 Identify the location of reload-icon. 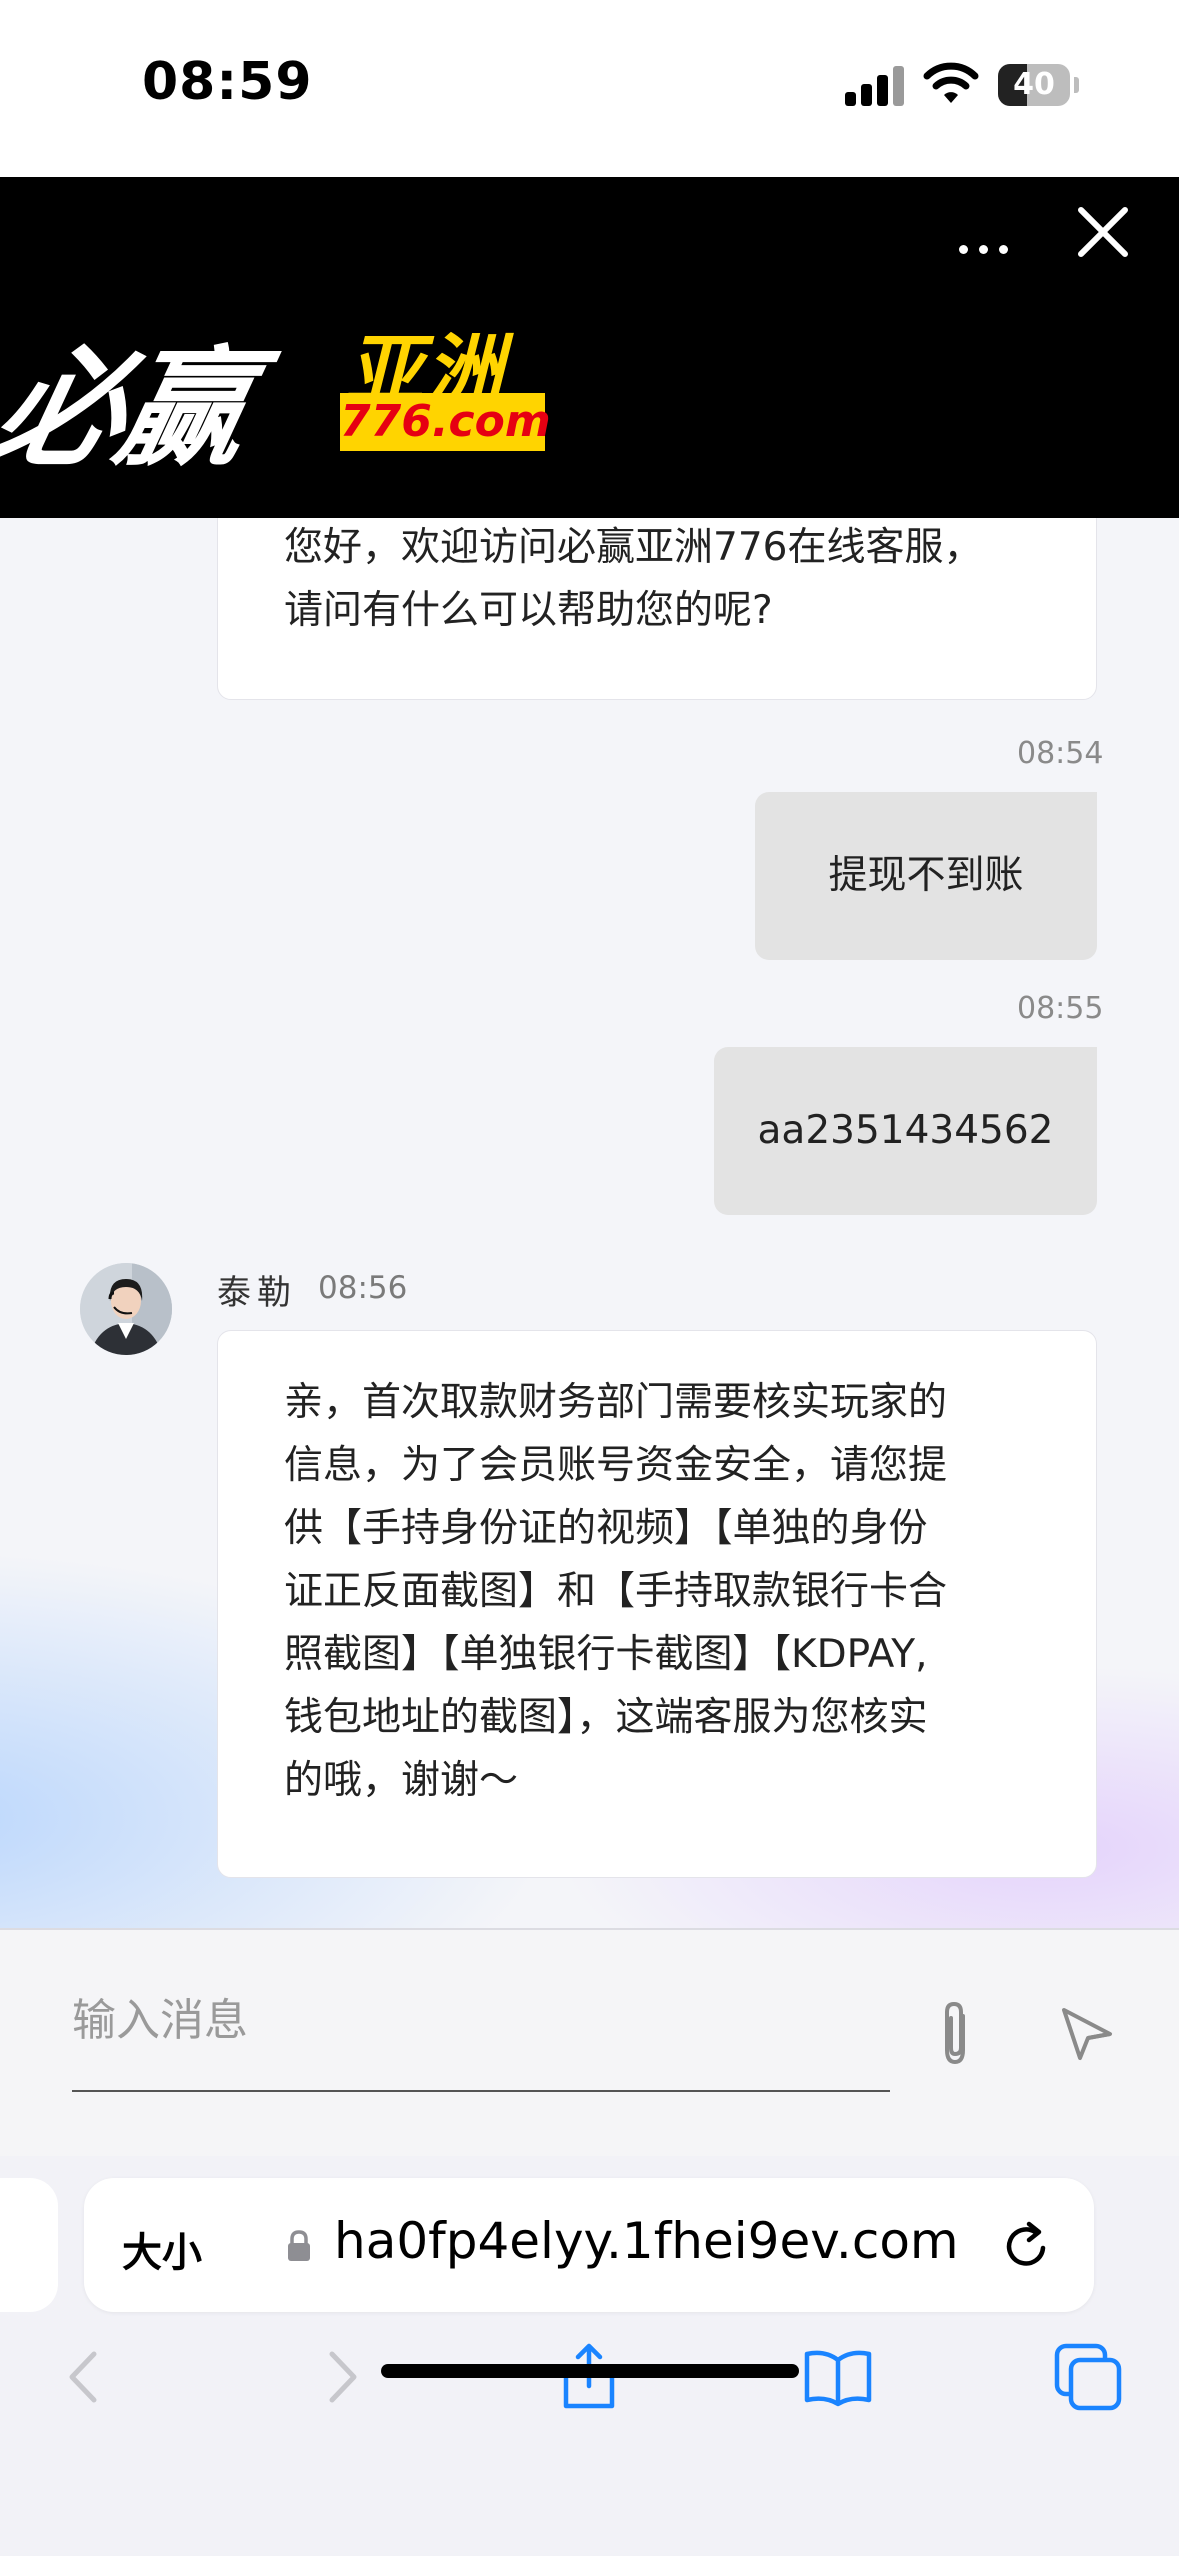
(1027, 2246).